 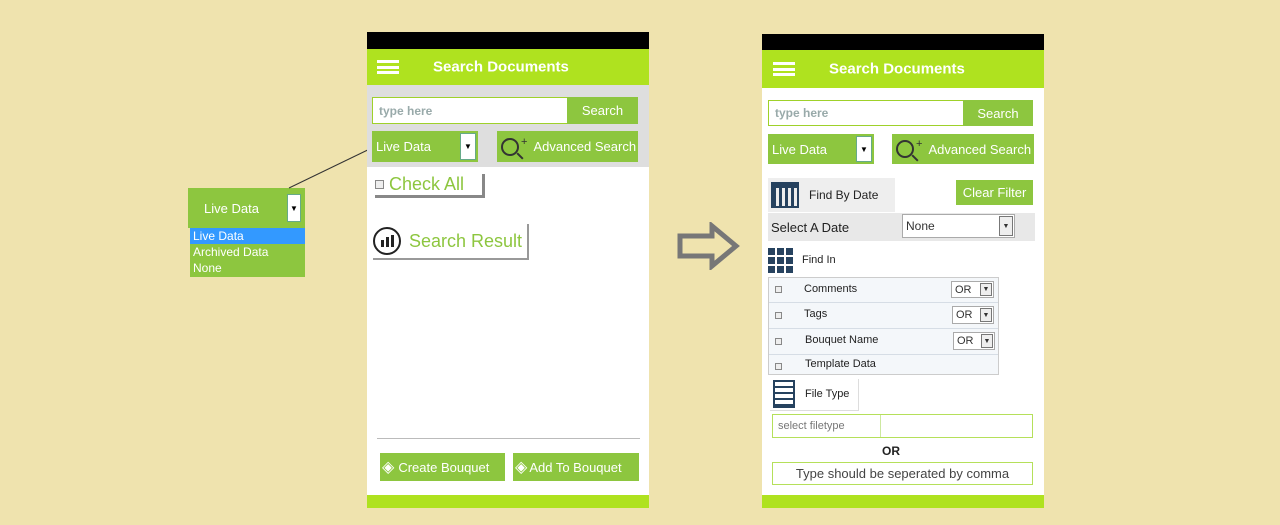 What do you see at coordinates (831, 289) in the screenshot?
I see `comments-label: Comments` at bounding box center [831, 289].